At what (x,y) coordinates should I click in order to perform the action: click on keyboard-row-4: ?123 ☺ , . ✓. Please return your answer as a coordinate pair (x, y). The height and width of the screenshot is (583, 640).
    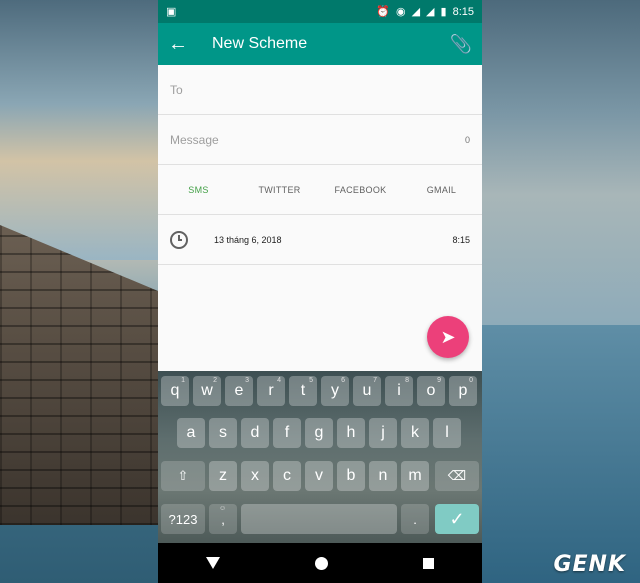
    Looking at the image, I should click on (320, 519).